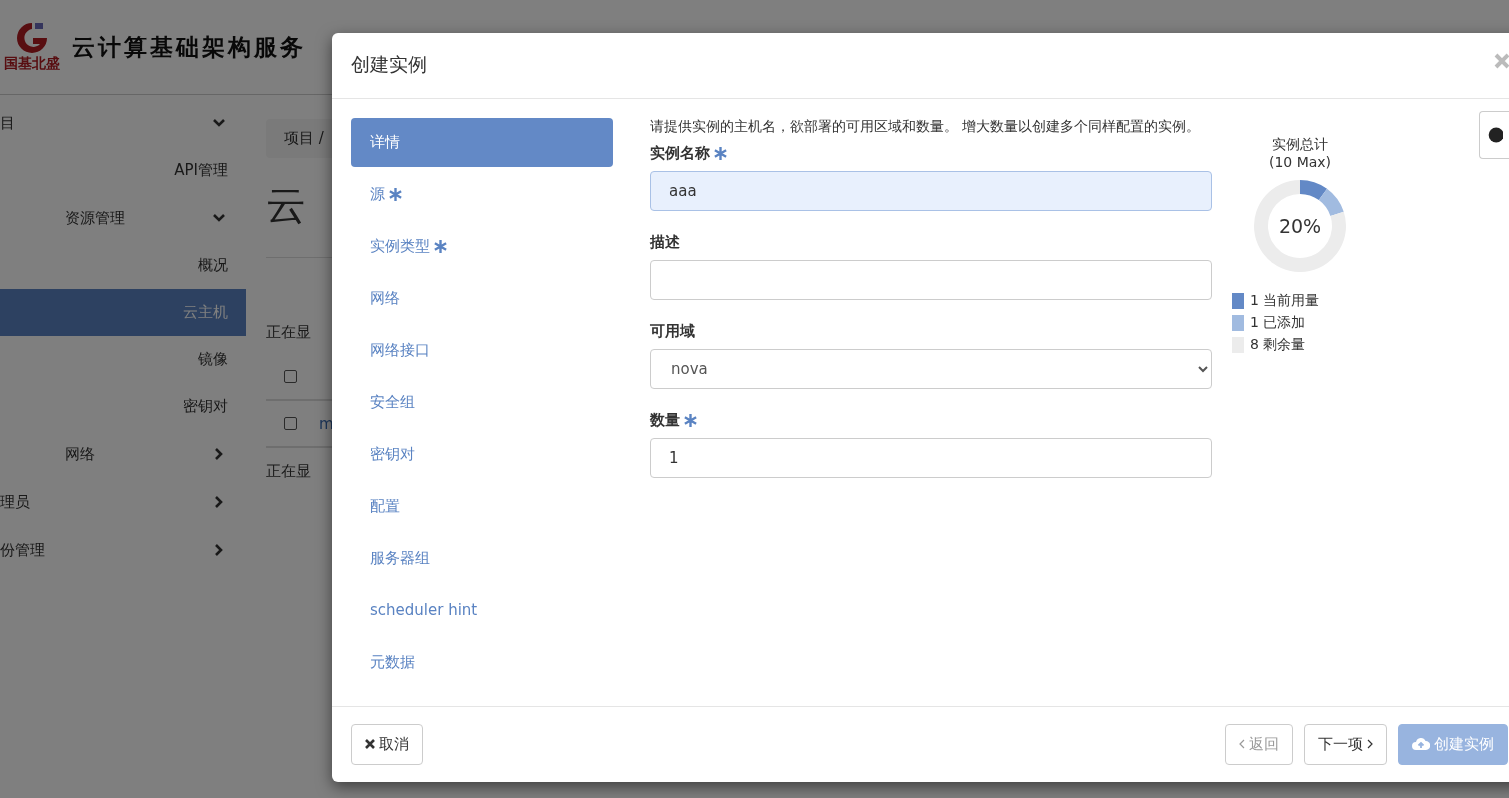  I want to click on wizard-step: 实例类型, so click(482, 246).